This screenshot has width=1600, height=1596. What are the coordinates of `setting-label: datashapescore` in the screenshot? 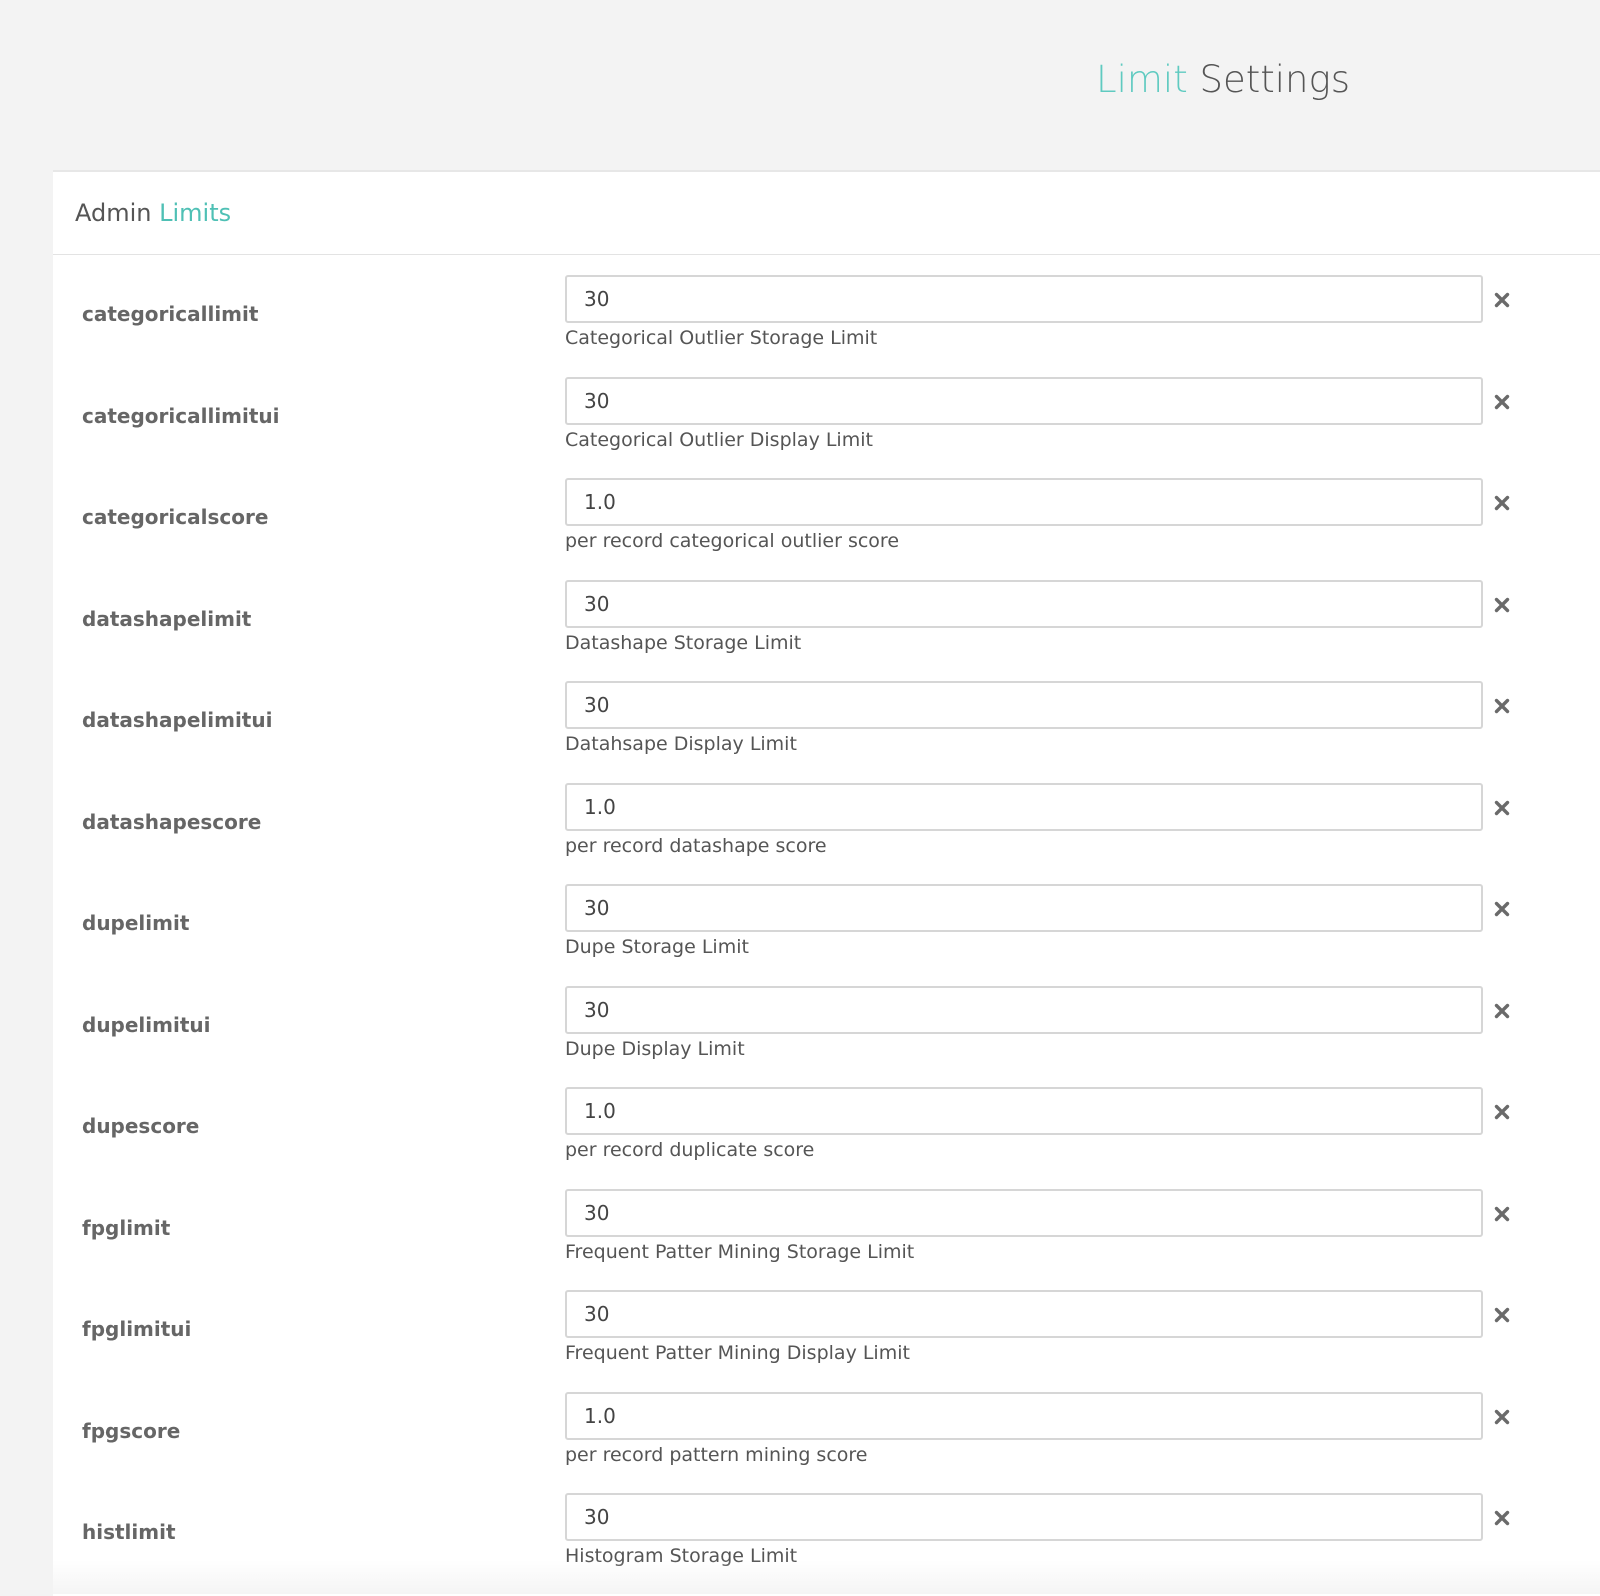 It's located at (172, 821).